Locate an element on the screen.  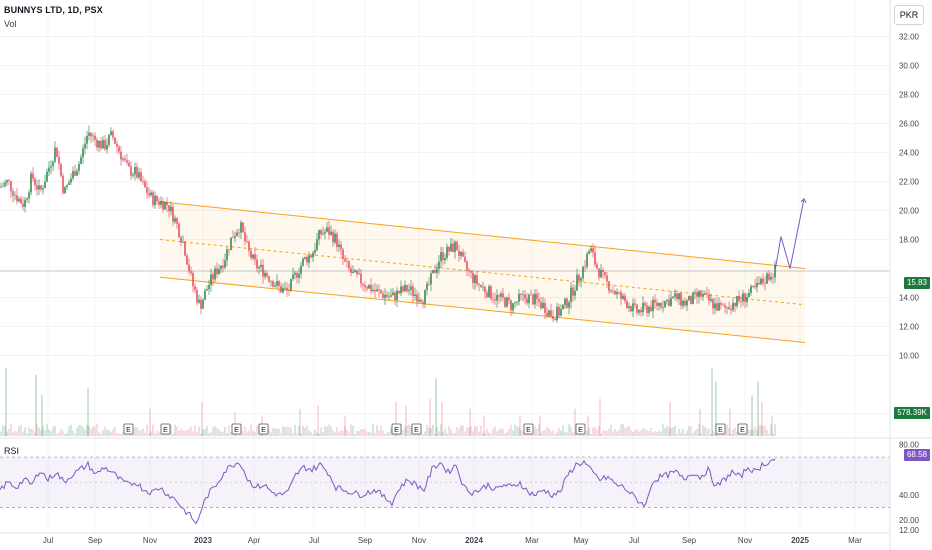
y-tick-label: 10.00 is located at coordinates (909, 356).